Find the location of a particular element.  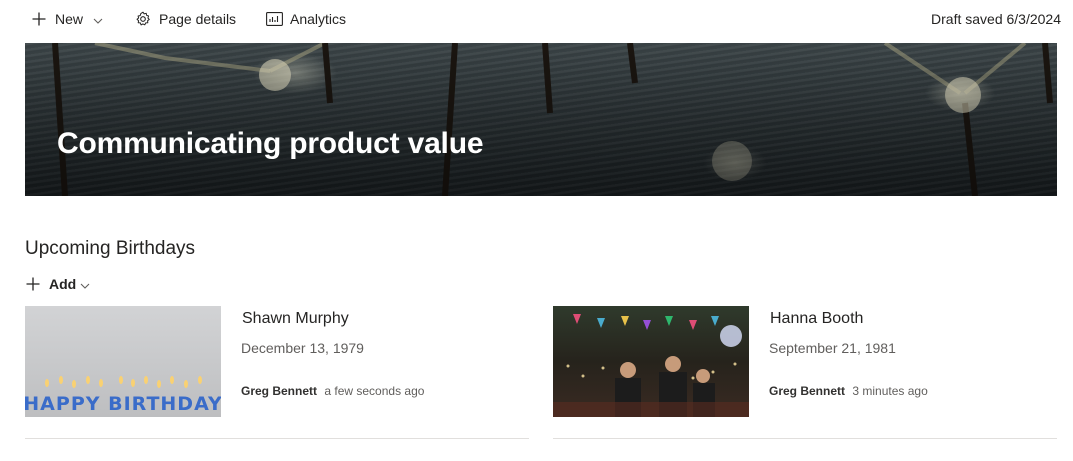

new-button: New is located at coordinates (66, 19).